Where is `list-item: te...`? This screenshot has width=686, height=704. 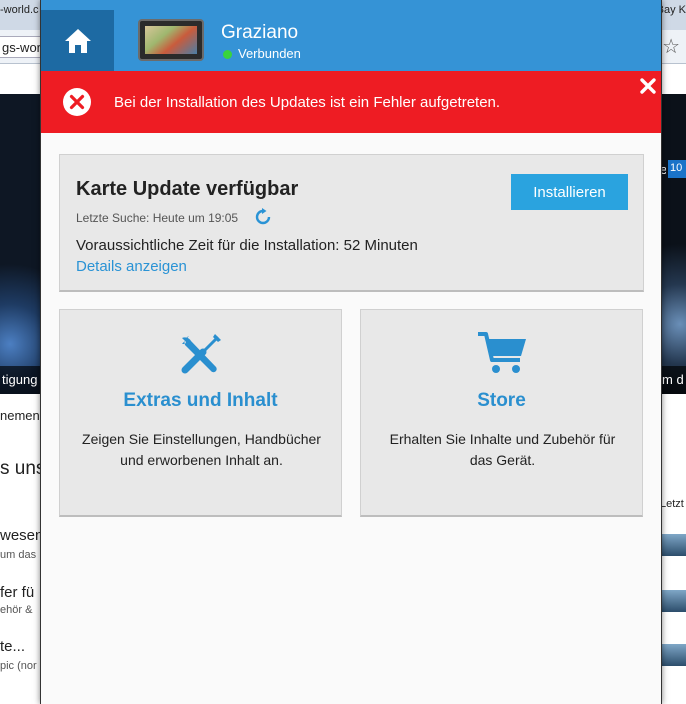 list-item: te... is located at coordinates (12, 646).